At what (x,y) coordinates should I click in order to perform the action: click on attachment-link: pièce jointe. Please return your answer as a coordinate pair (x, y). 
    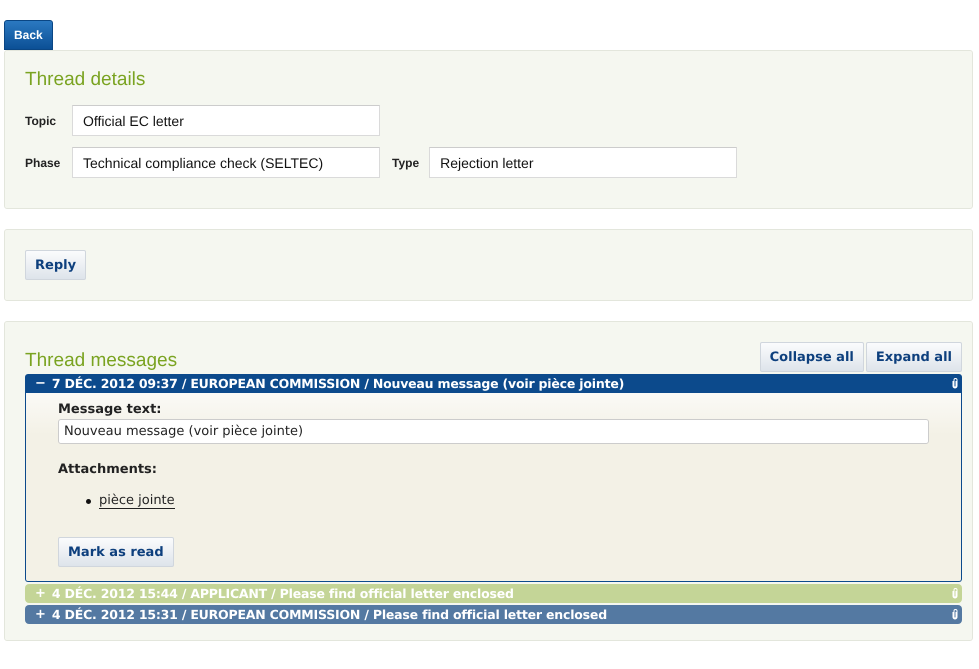
    Looking at the image, I should click on (137, 501).